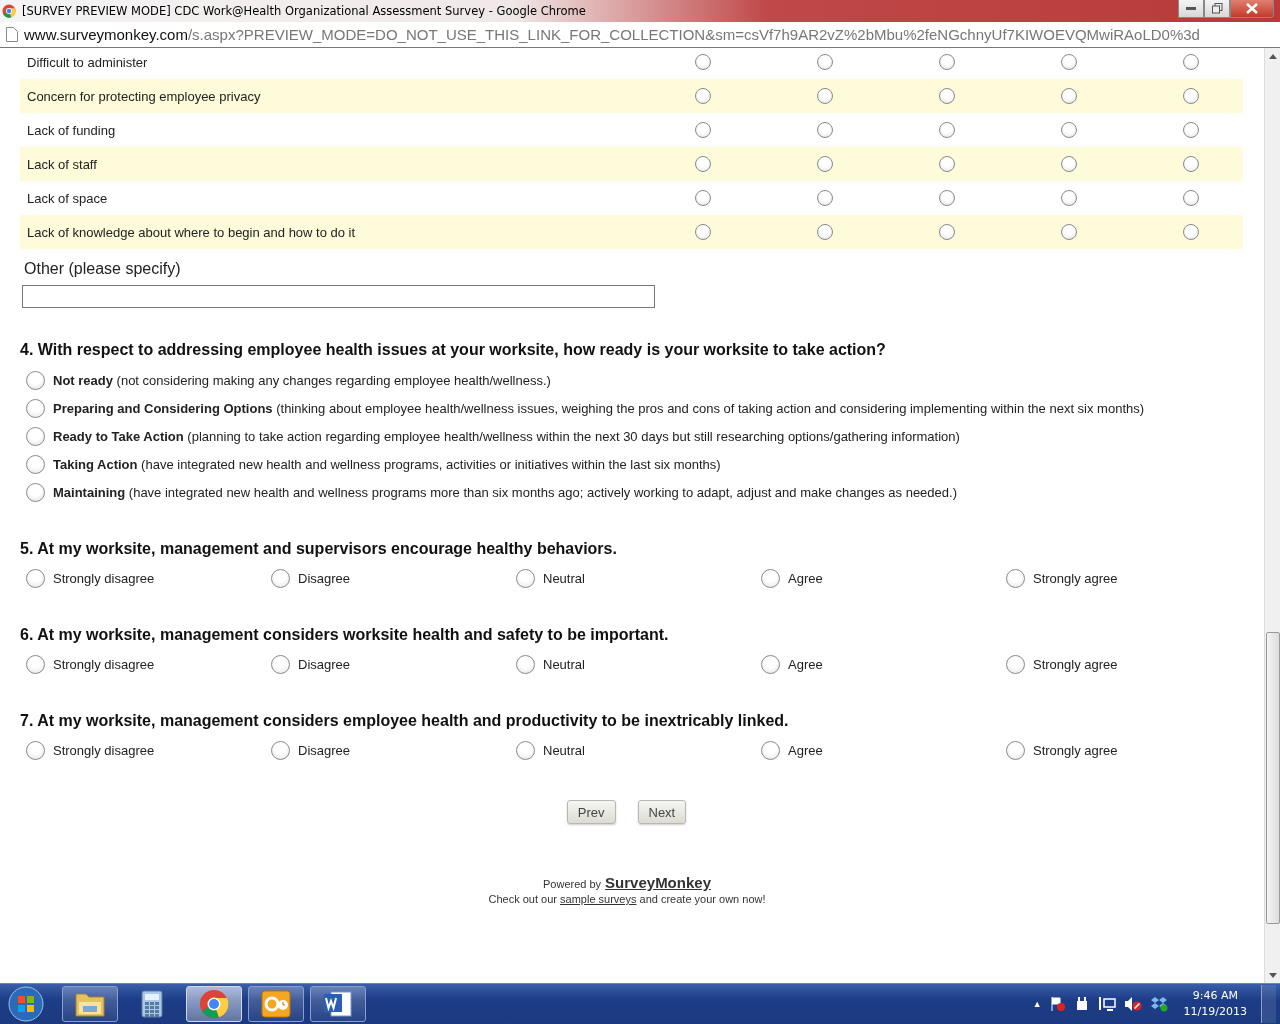 The width and height of the screenshot is (1280, 1024). I want to click on flag-icon, so click(1057, 1004).